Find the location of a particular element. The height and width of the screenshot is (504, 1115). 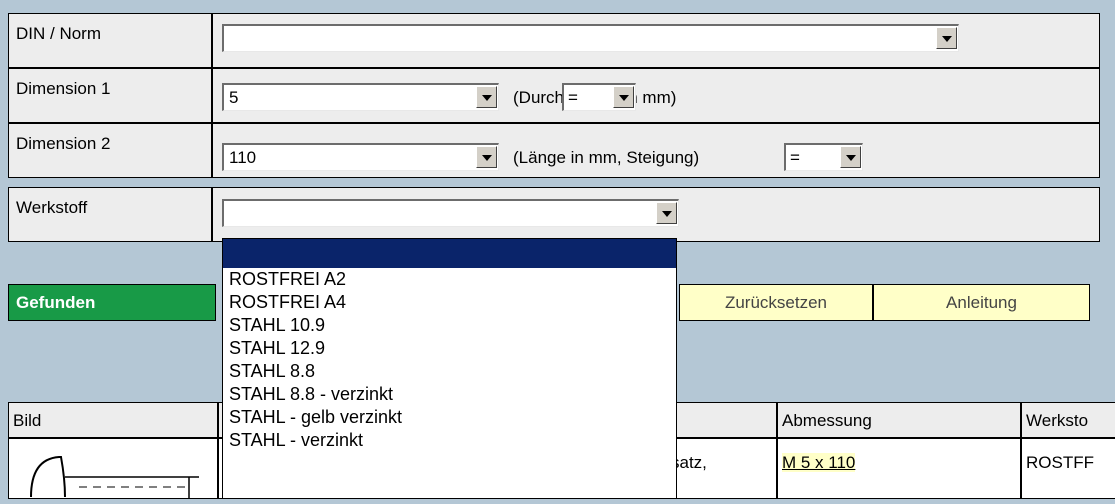

dropdown-option: STAHL 10.9 is located at coordinates (449, 325).